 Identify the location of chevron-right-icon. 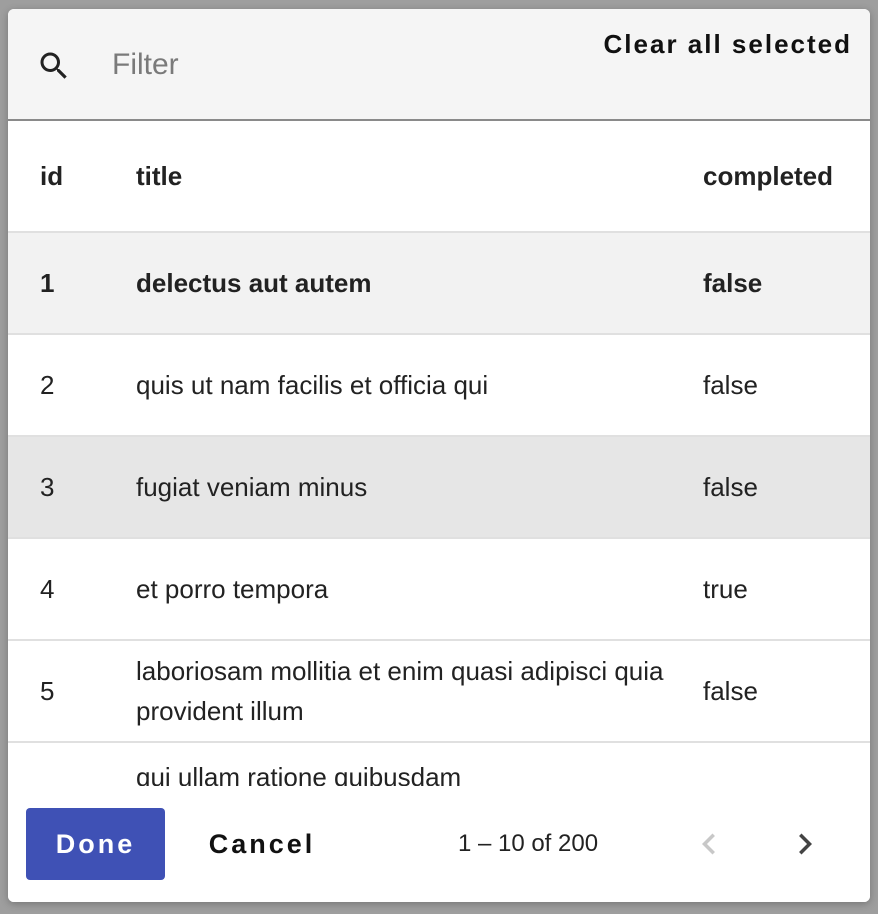
(805, 844).